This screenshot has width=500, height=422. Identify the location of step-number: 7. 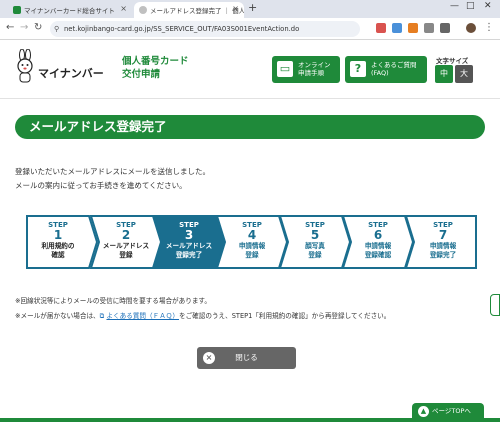
(443, 235).